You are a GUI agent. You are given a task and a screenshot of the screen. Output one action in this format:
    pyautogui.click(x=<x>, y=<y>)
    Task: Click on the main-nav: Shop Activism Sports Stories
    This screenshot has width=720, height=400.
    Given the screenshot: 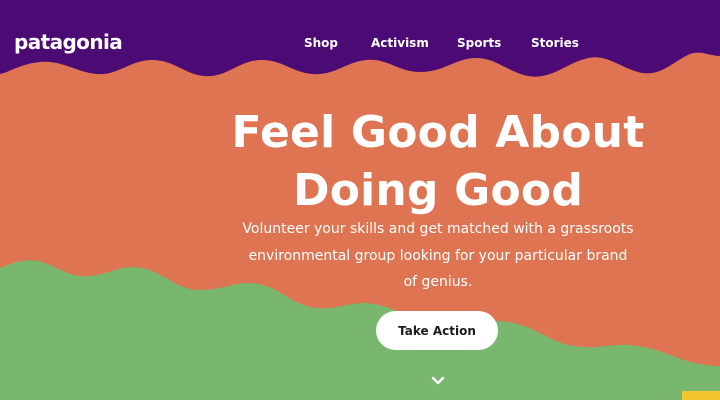 What is the action you would take?
    pyautogui.click(x=360, y=44)
    